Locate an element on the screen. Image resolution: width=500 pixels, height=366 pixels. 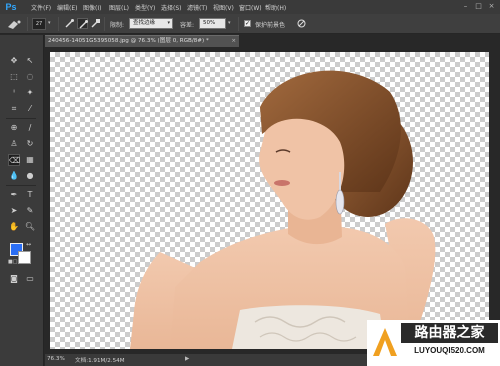
menu-type: 类型(Y) is located at coordinates (148, 7).